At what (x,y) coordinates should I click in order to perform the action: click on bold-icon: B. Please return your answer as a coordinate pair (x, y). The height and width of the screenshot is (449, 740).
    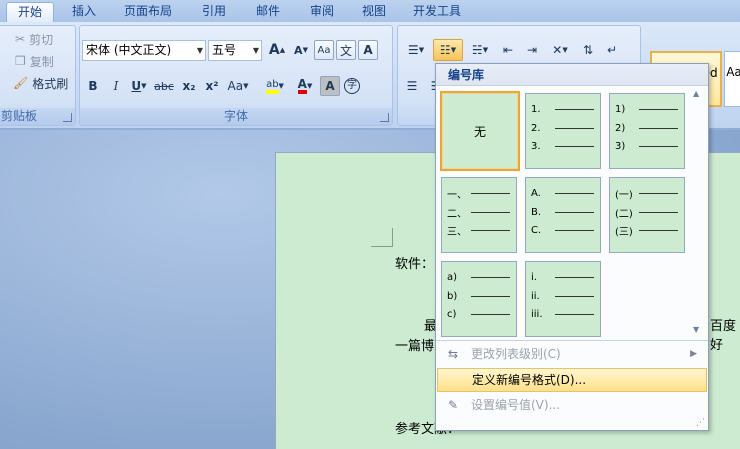
    Looking at the image, I should click on (93, 86).